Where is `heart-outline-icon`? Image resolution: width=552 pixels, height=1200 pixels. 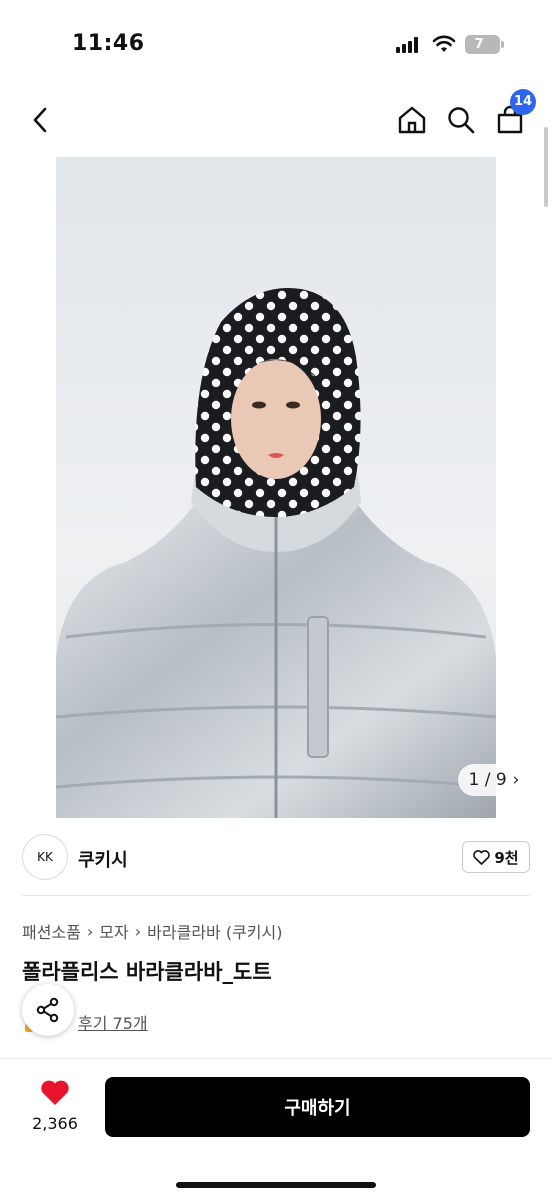 heart-outline-icon is located at coordinates (482, 857).